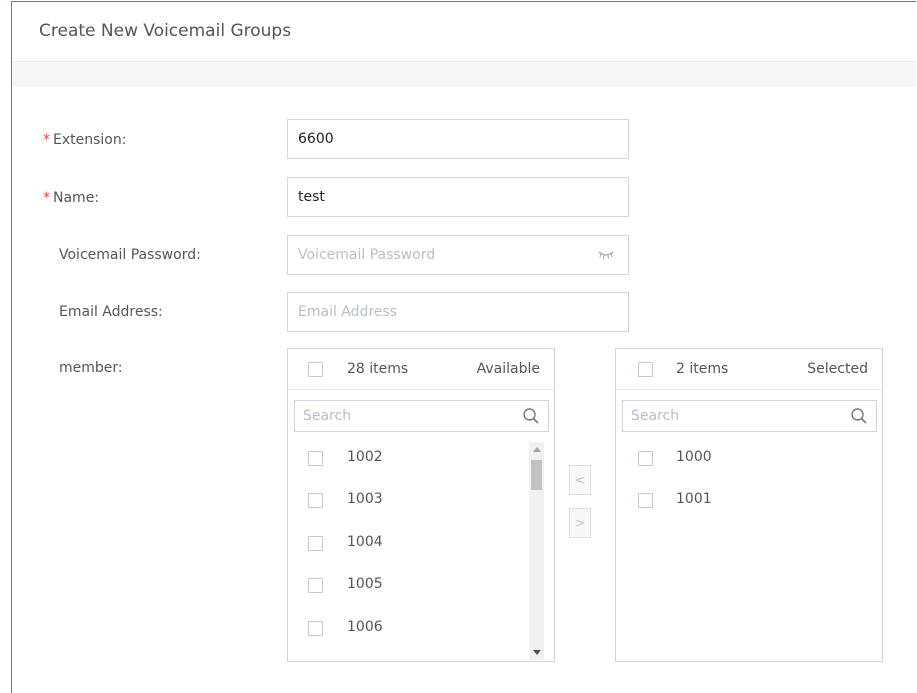  What do you see at coordinates (606, 254) in the screenshot?
I see `eye-closed-icon` at bounding box center [606, 254].